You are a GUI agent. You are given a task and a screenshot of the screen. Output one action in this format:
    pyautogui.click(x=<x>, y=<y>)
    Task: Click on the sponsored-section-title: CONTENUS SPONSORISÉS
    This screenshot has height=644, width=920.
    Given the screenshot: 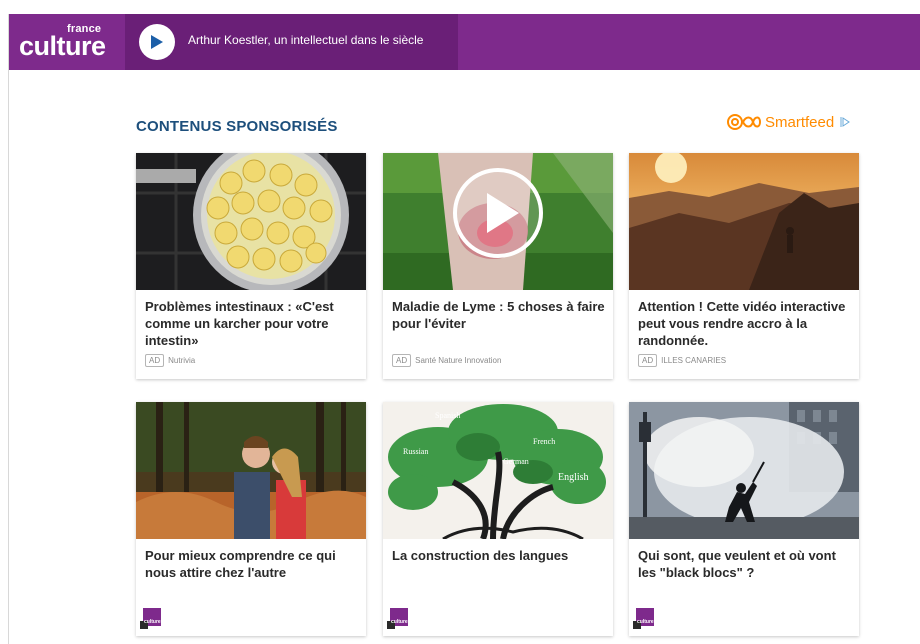 What is the action you would take?
    pyautogui.click(x=237, y=126)
    